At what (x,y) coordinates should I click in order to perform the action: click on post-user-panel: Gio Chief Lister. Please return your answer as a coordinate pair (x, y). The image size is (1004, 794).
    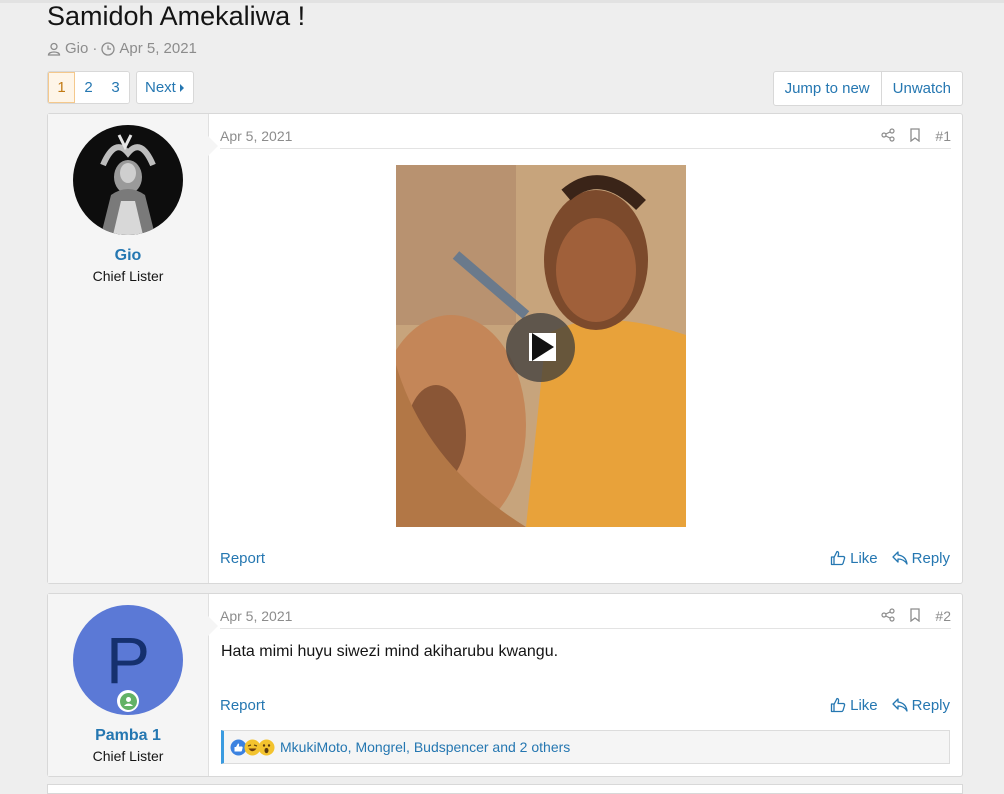
    Looking at the image, I should click on (128, 348).